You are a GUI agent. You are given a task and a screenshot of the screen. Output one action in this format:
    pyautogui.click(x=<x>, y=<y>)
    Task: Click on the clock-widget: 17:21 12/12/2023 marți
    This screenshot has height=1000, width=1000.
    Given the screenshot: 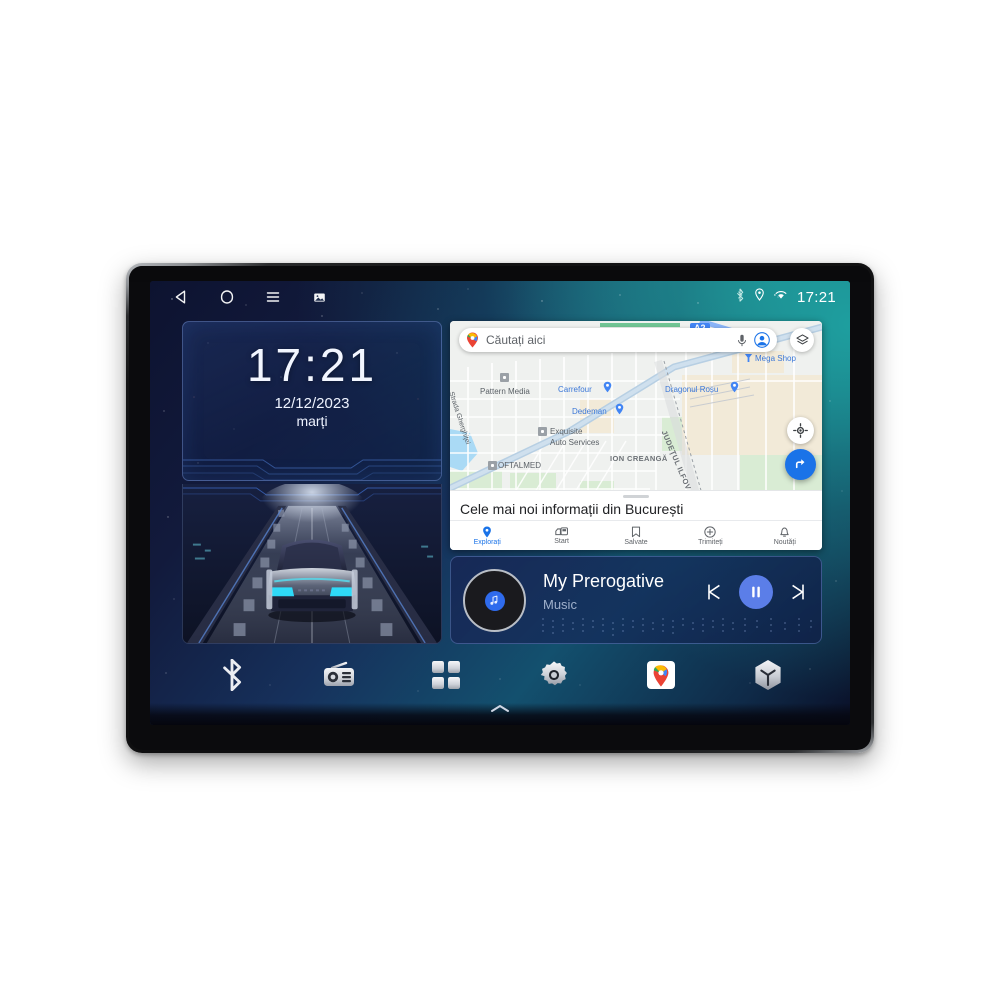 What is the action you would take?
    pyautogui.click(x=312, y=401)
    